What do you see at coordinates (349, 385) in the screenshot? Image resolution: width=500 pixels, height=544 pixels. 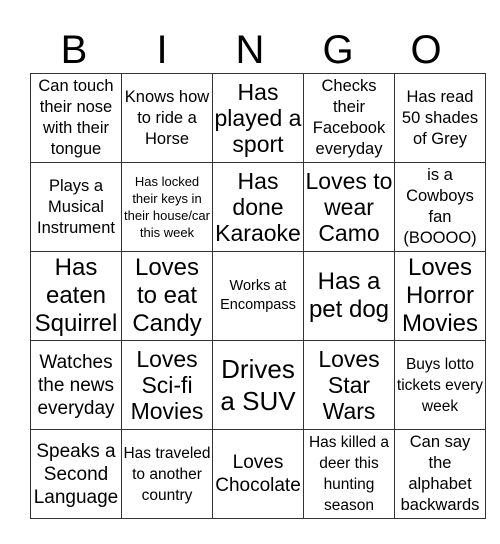 I see `bingo-cell: Loves Star Wars` at bounding box center [349, 385].